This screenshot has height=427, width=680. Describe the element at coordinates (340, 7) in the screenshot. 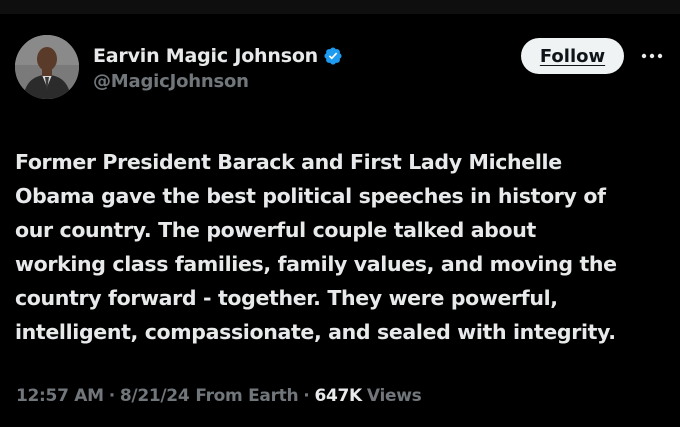

I see `top-bar` at that location.